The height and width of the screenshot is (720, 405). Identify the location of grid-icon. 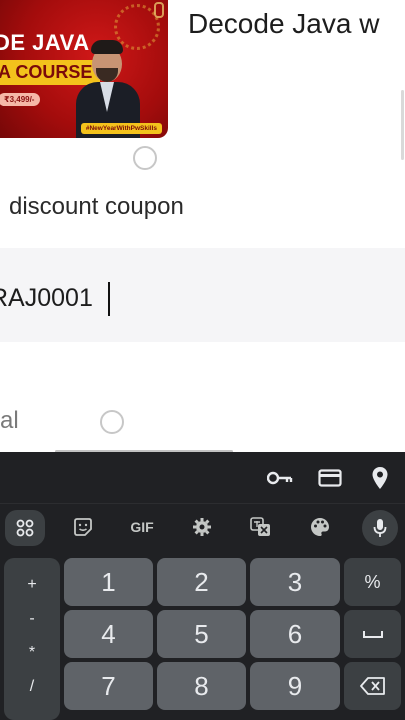
(25, 528).